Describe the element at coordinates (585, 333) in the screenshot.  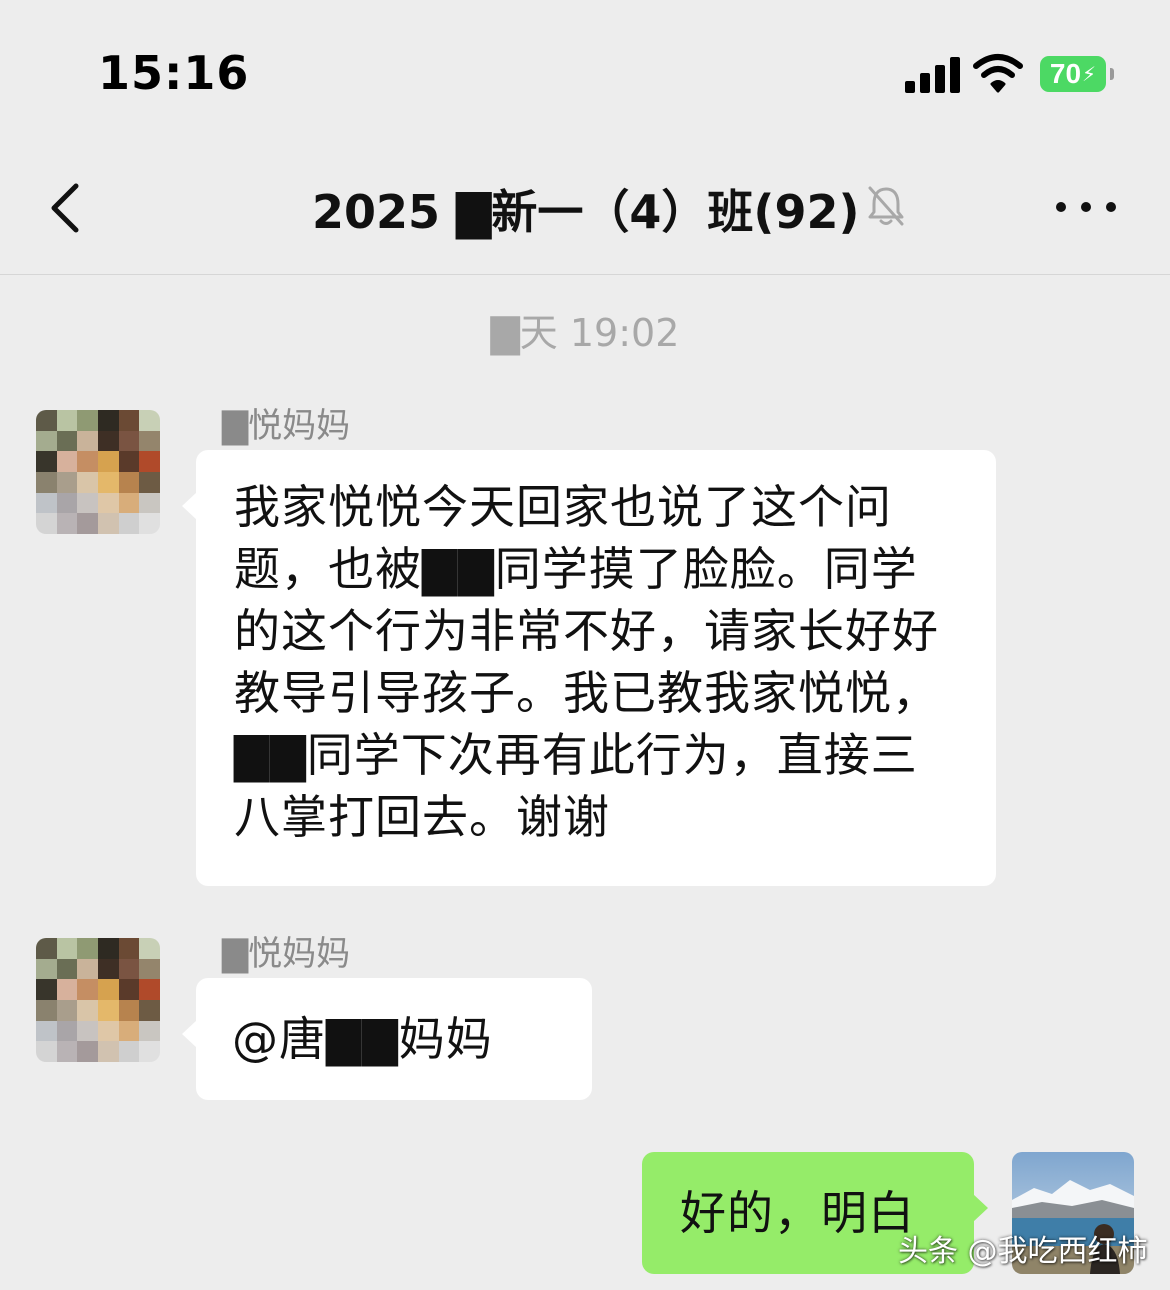
I see `message-timestamp: ▇天 19:02` at that location.